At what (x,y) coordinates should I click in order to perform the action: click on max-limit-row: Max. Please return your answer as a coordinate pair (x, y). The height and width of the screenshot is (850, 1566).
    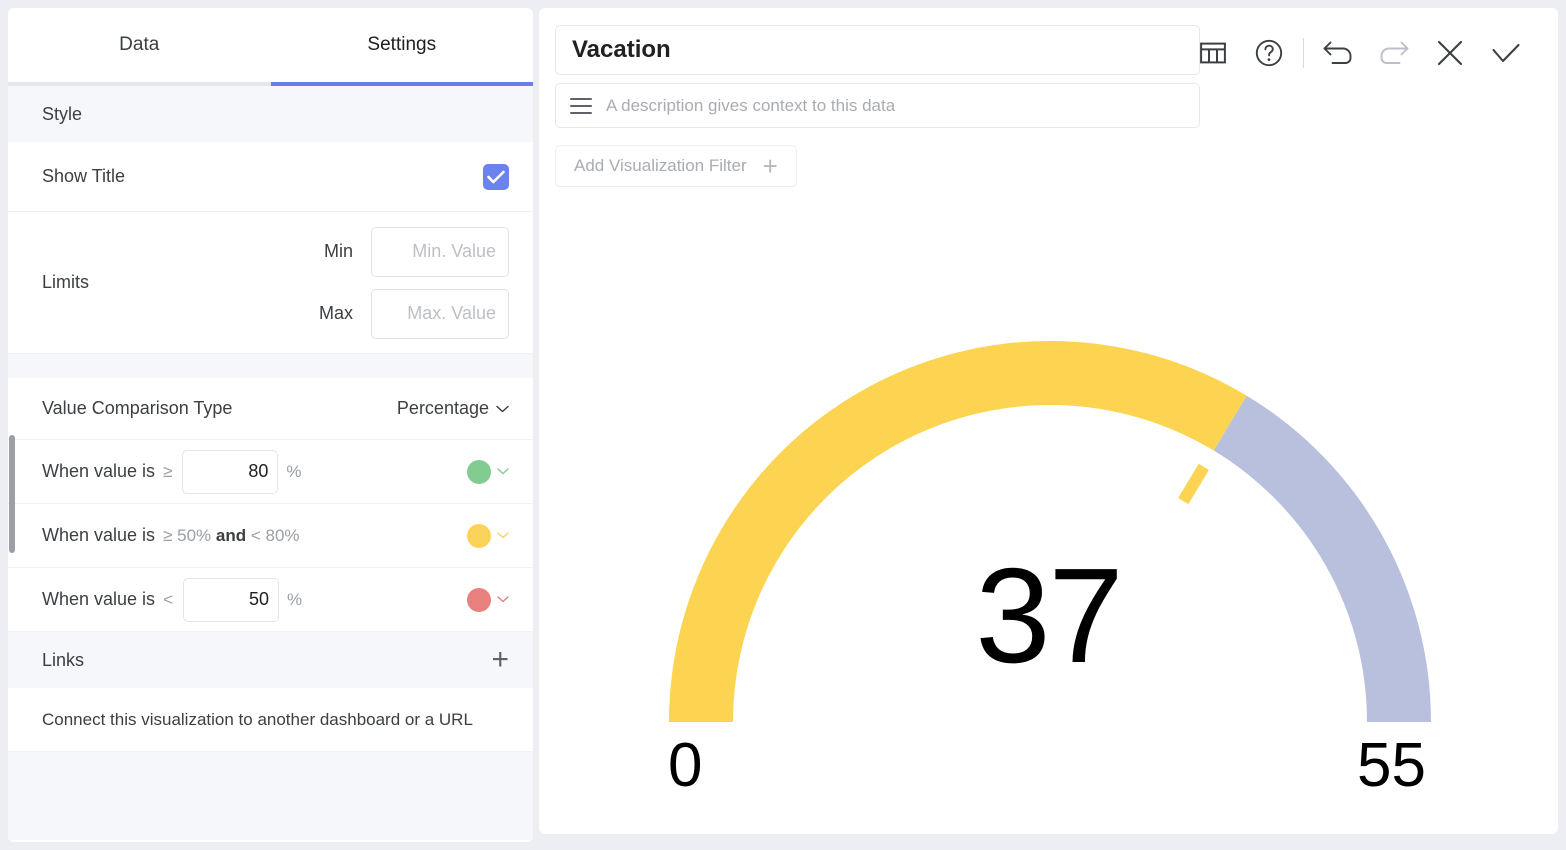
    Looking at the image, I should click on (409, 313).